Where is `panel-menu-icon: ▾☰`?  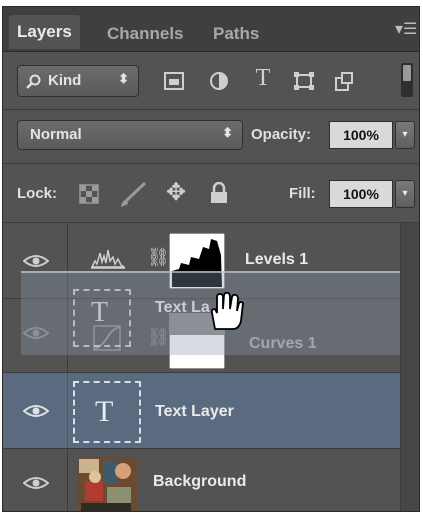
panel-menu-icon: ▾☰ is located at coordinates (406, 30).